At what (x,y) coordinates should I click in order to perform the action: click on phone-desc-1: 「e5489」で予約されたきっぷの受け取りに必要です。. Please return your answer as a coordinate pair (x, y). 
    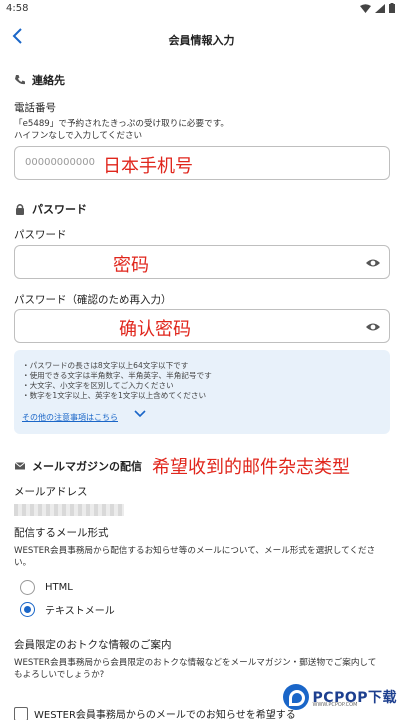
    Looking at the image, I should click on (122, 124).